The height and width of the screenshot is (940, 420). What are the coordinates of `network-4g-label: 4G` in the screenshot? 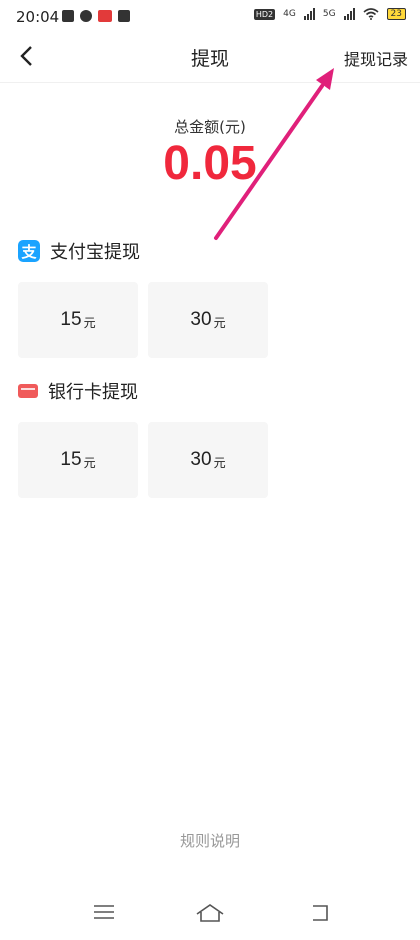 It's located at (289, 14).